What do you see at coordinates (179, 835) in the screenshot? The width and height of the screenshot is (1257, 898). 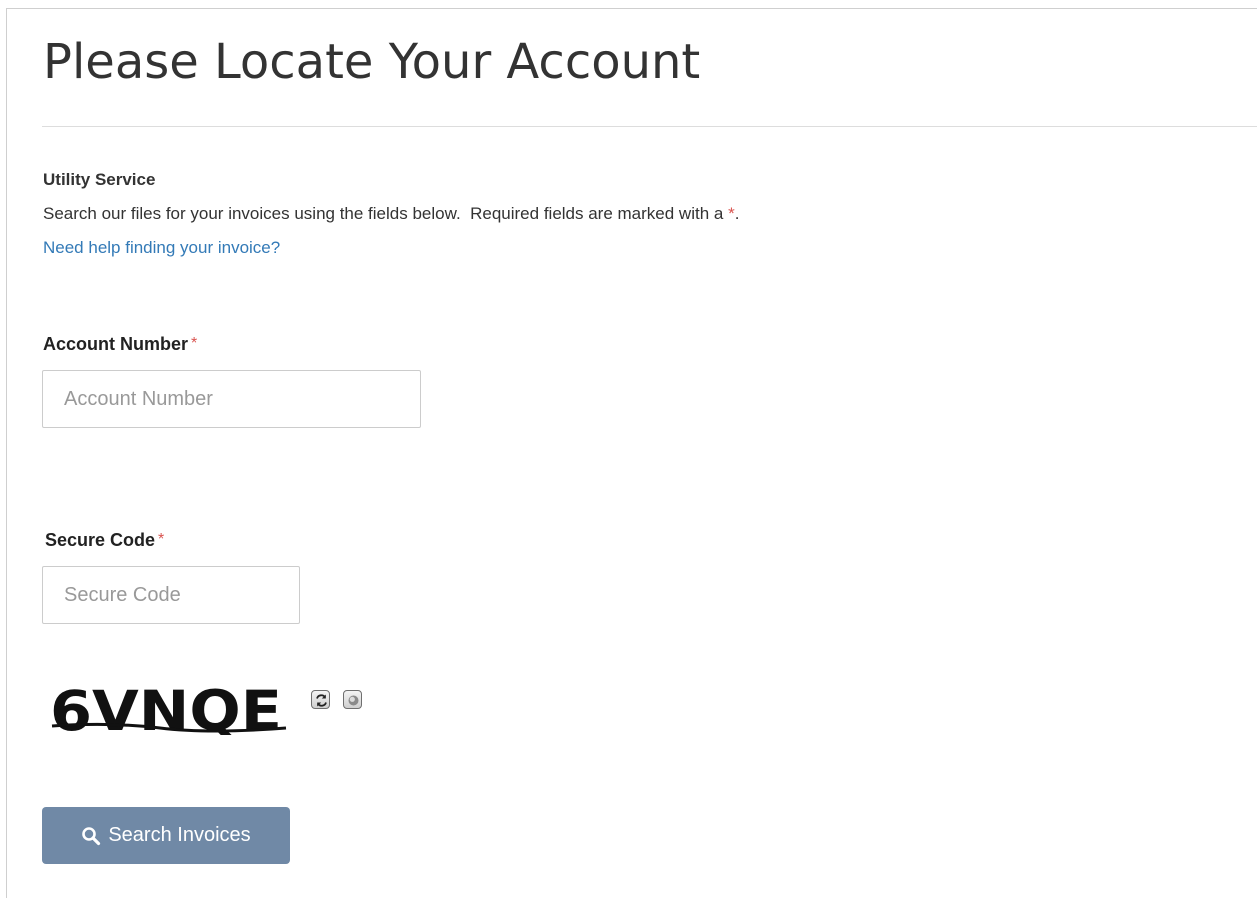 I see `search-invoices-label: Search Invoices` at bounding box center [179, 835].